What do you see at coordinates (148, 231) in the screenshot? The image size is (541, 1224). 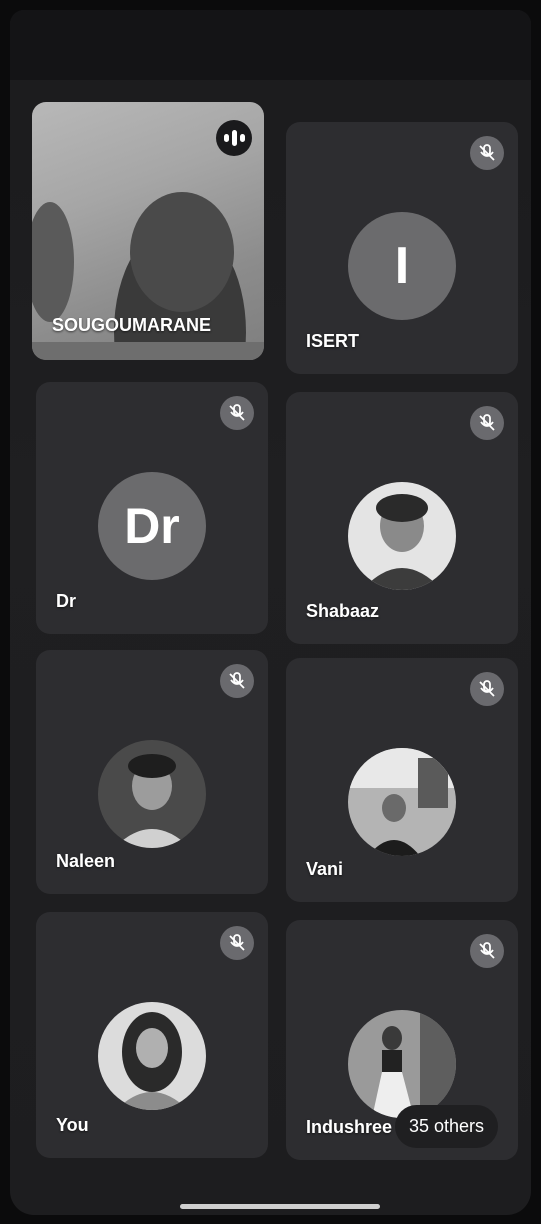 I see `participant-tile-sougoumarane: SOUGOUMARANE` at bounding box center [148, 231].